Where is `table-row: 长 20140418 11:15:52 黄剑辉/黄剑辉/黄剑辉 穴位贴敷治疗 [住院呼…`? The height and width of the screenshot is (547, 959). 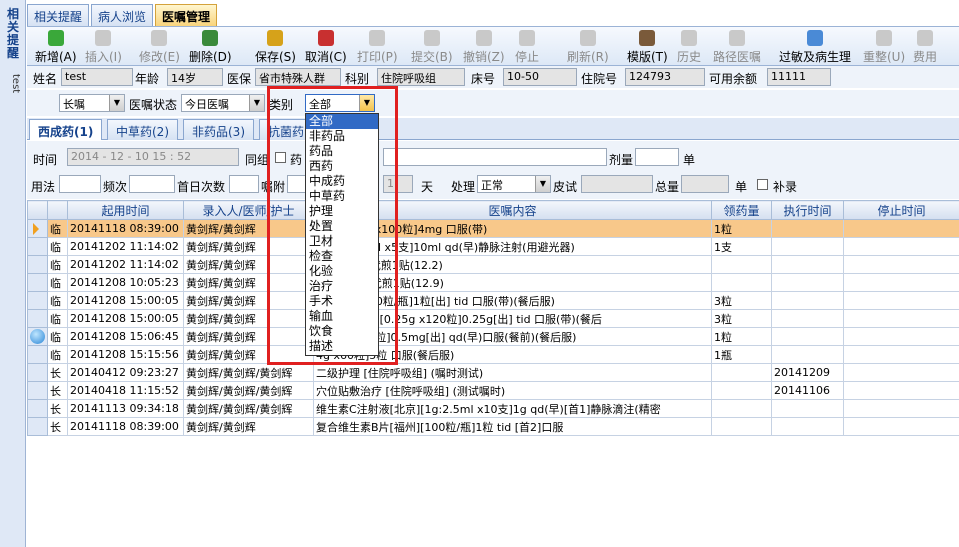
table-row: 长 20140418 11:15:52 黄剑辉/黄剑辉/黄剑辉 穴位贴敷治疗 [住院呼… is located at coordinates (493, 390).